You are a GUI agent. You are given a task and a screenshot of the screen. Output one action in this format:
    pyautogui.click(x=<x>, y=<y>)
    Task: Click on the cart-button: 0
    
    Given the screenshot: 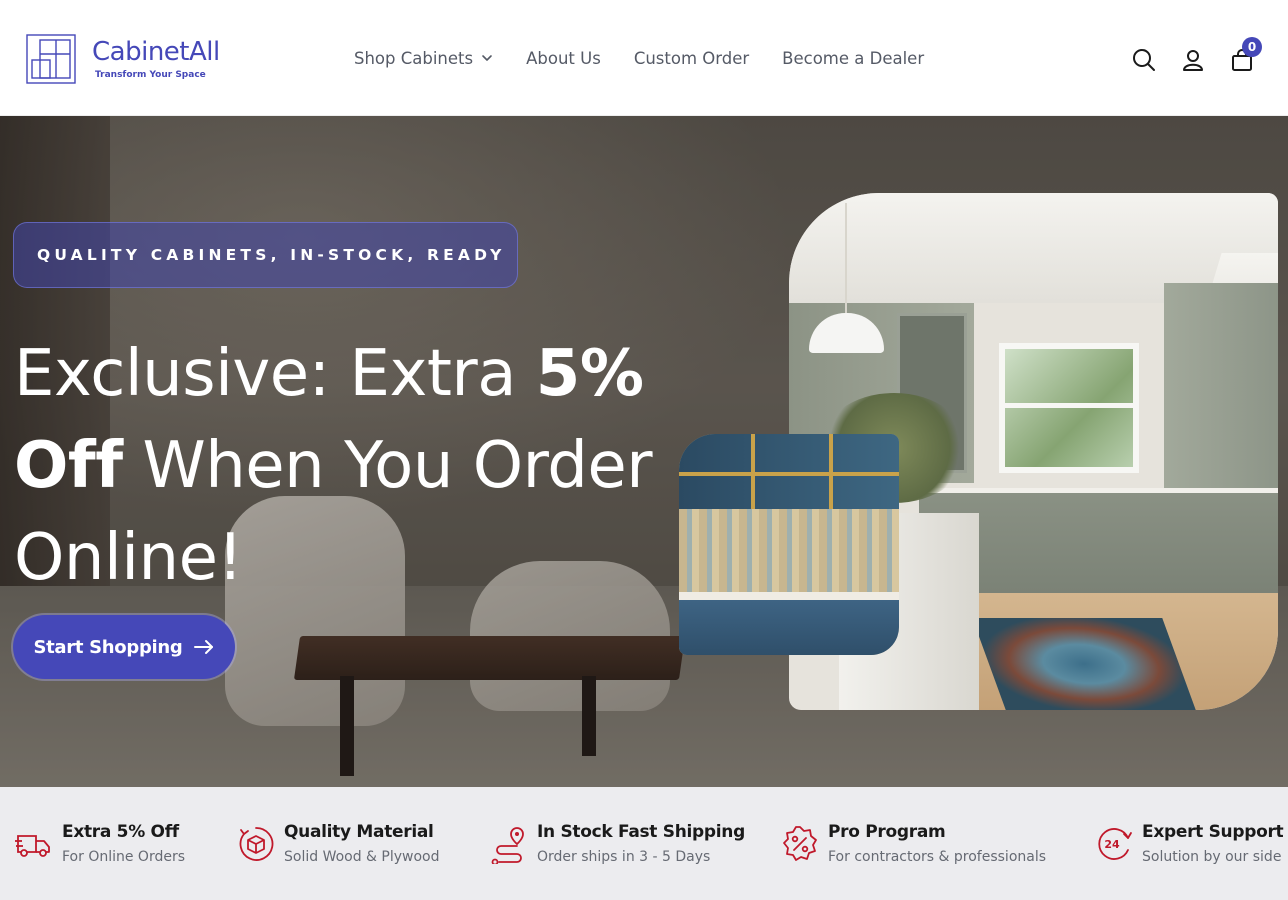 What is the action you would take?
    pyautogui.click(x=1245, y=55)
    